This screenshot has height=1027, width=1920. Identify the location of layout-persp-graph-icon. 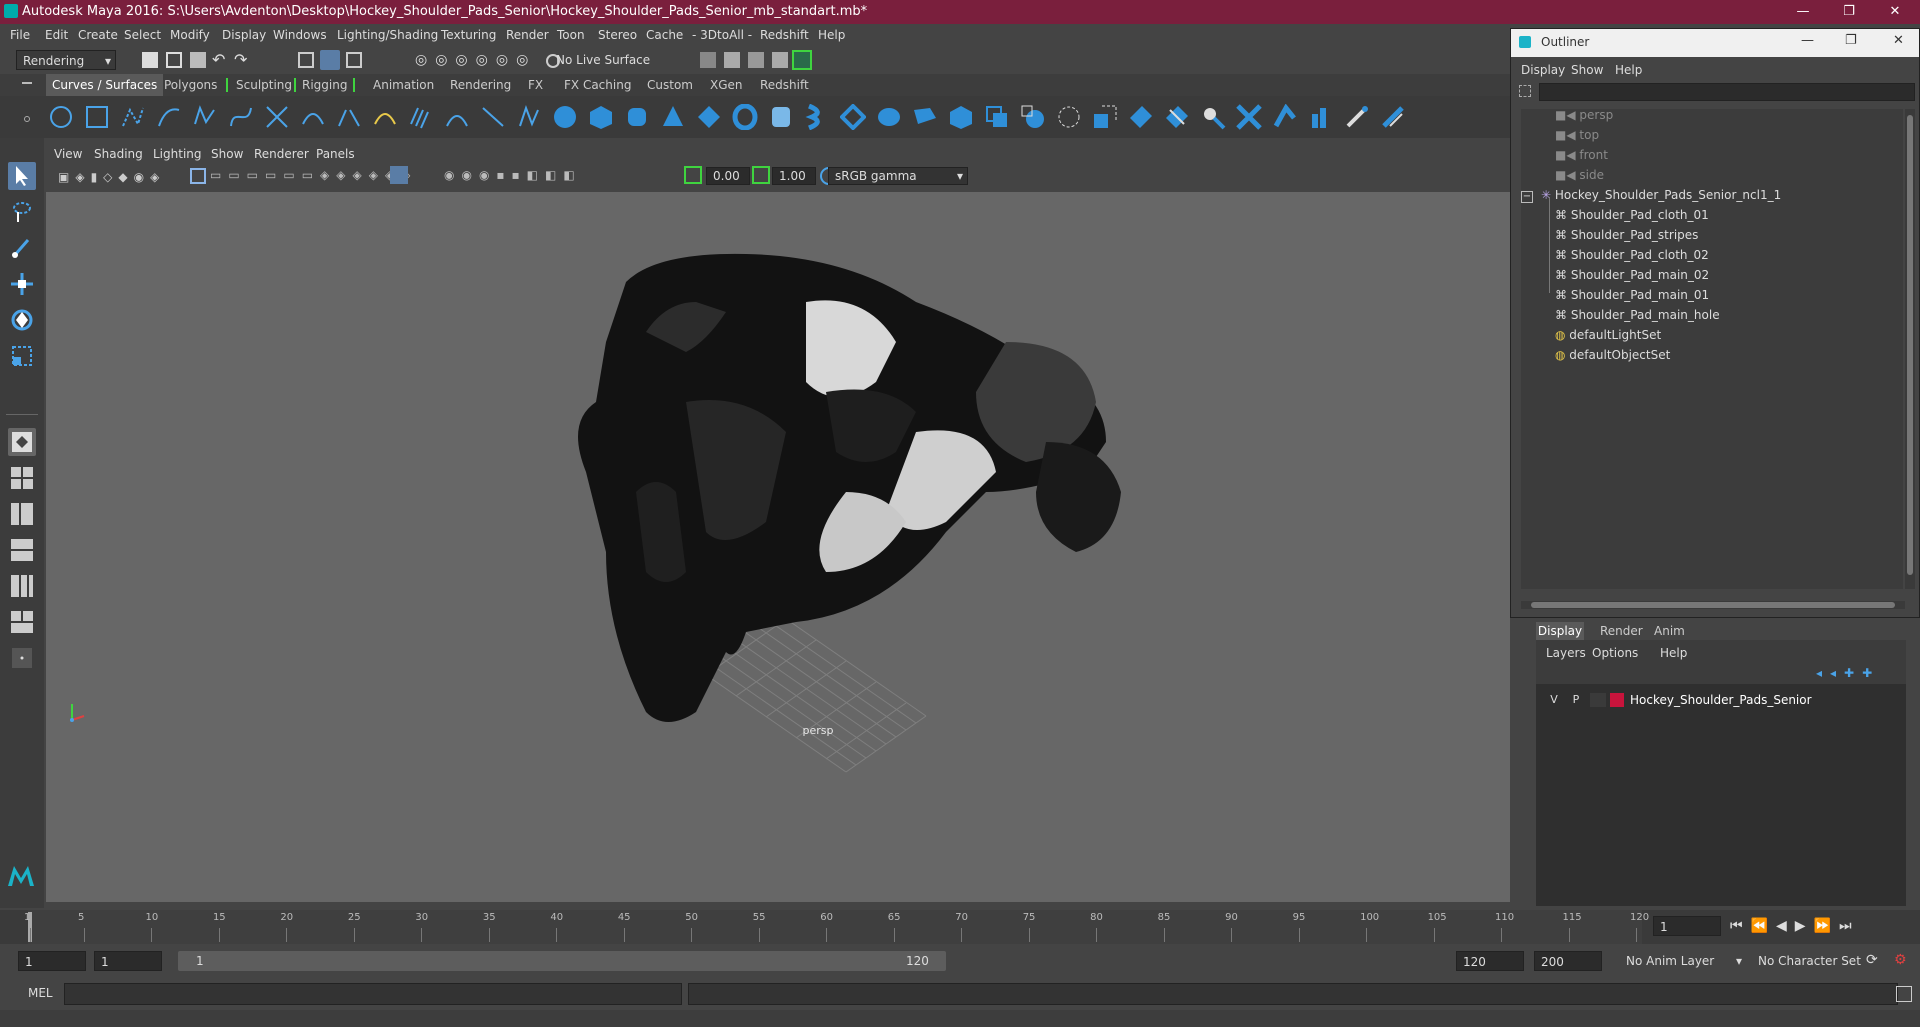
(22, 550).